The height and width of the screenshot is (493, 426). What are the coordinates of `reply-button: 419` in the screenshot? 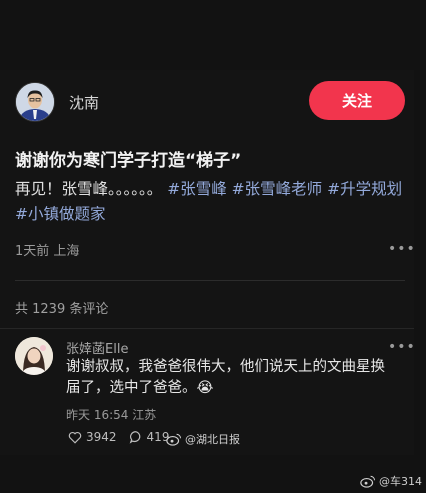 It's located at (149, 437).